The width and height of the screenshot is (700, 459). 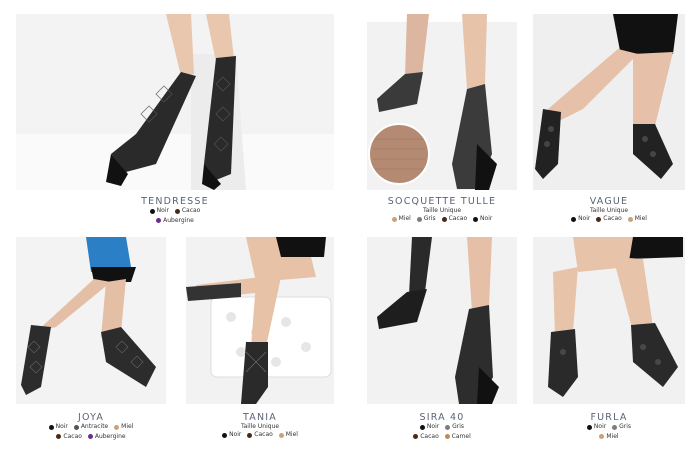 What do you see at coordinates (442, 417) in the screenshot?
I see `product-name: SIRA 40` at bounding box center [442, 417].